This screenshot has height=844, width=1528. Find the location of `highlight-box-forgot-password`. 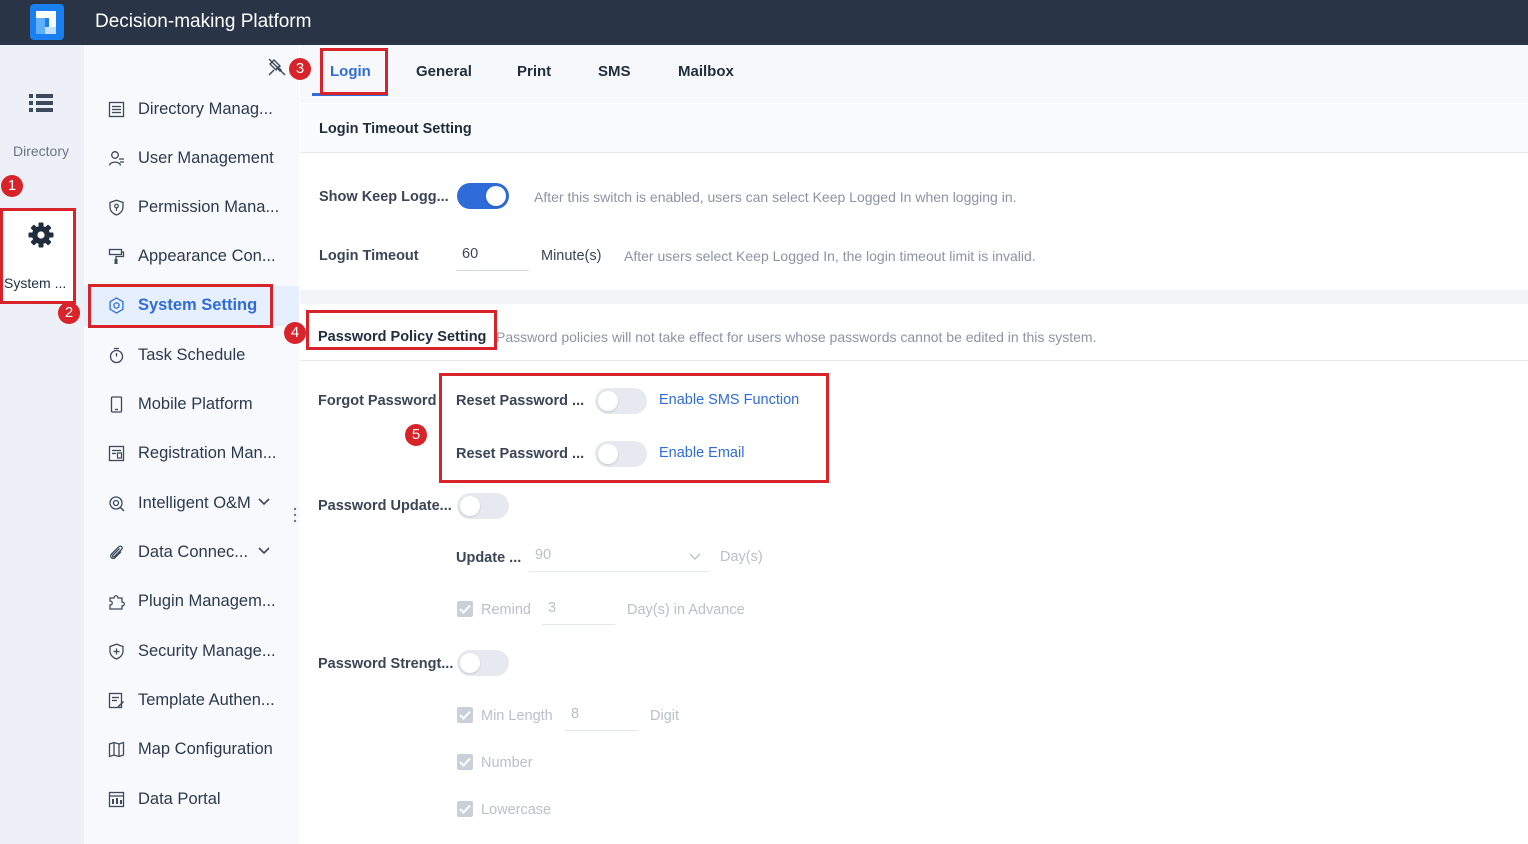

highlight-box-forgot-password is located at coordinates (634, 428).